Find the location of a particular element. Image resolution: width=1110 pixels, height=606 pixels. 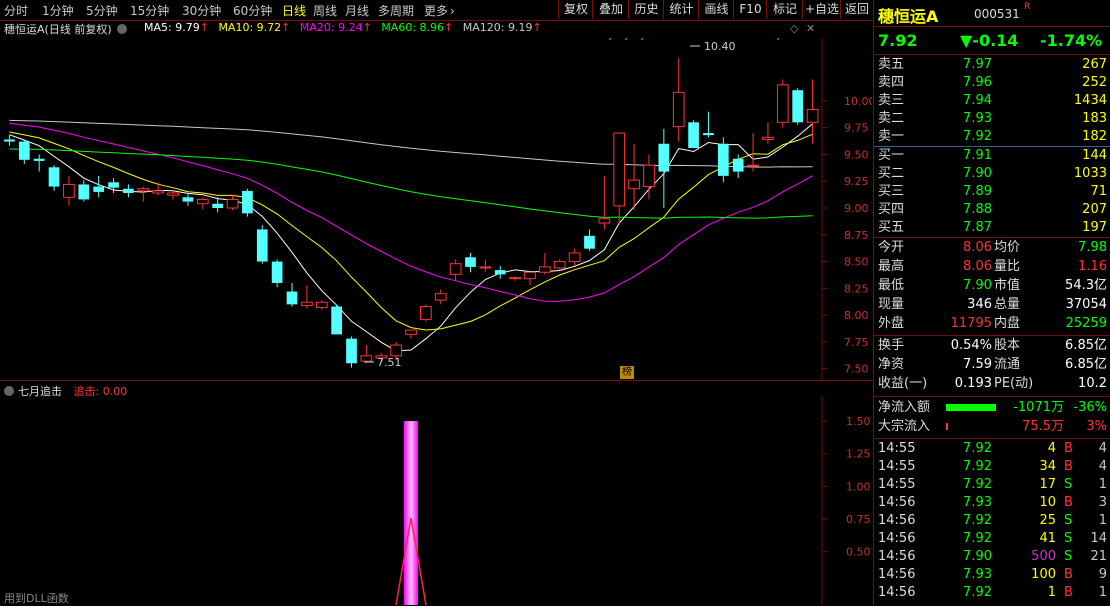

stat-value: 8.06 is located at coordinates (977, 266).